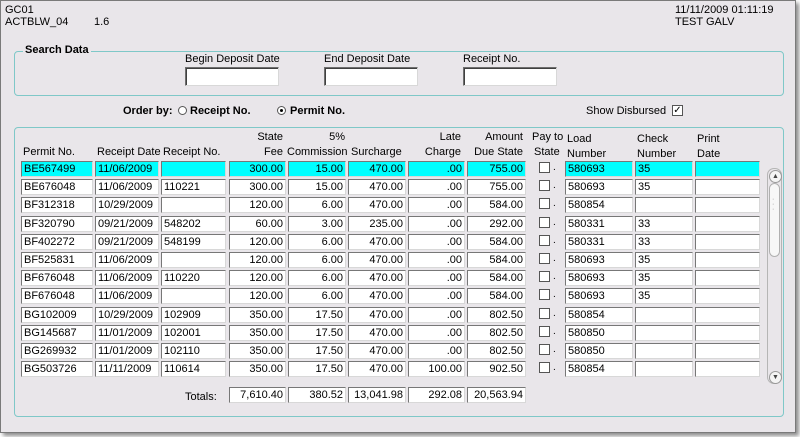 The height and width of the screenshot is (437, 800). What do you see at coordinates (57, 169) in the screenshot?
I see `cell-permit-no: BE567499` at bounding box center [57, 169].